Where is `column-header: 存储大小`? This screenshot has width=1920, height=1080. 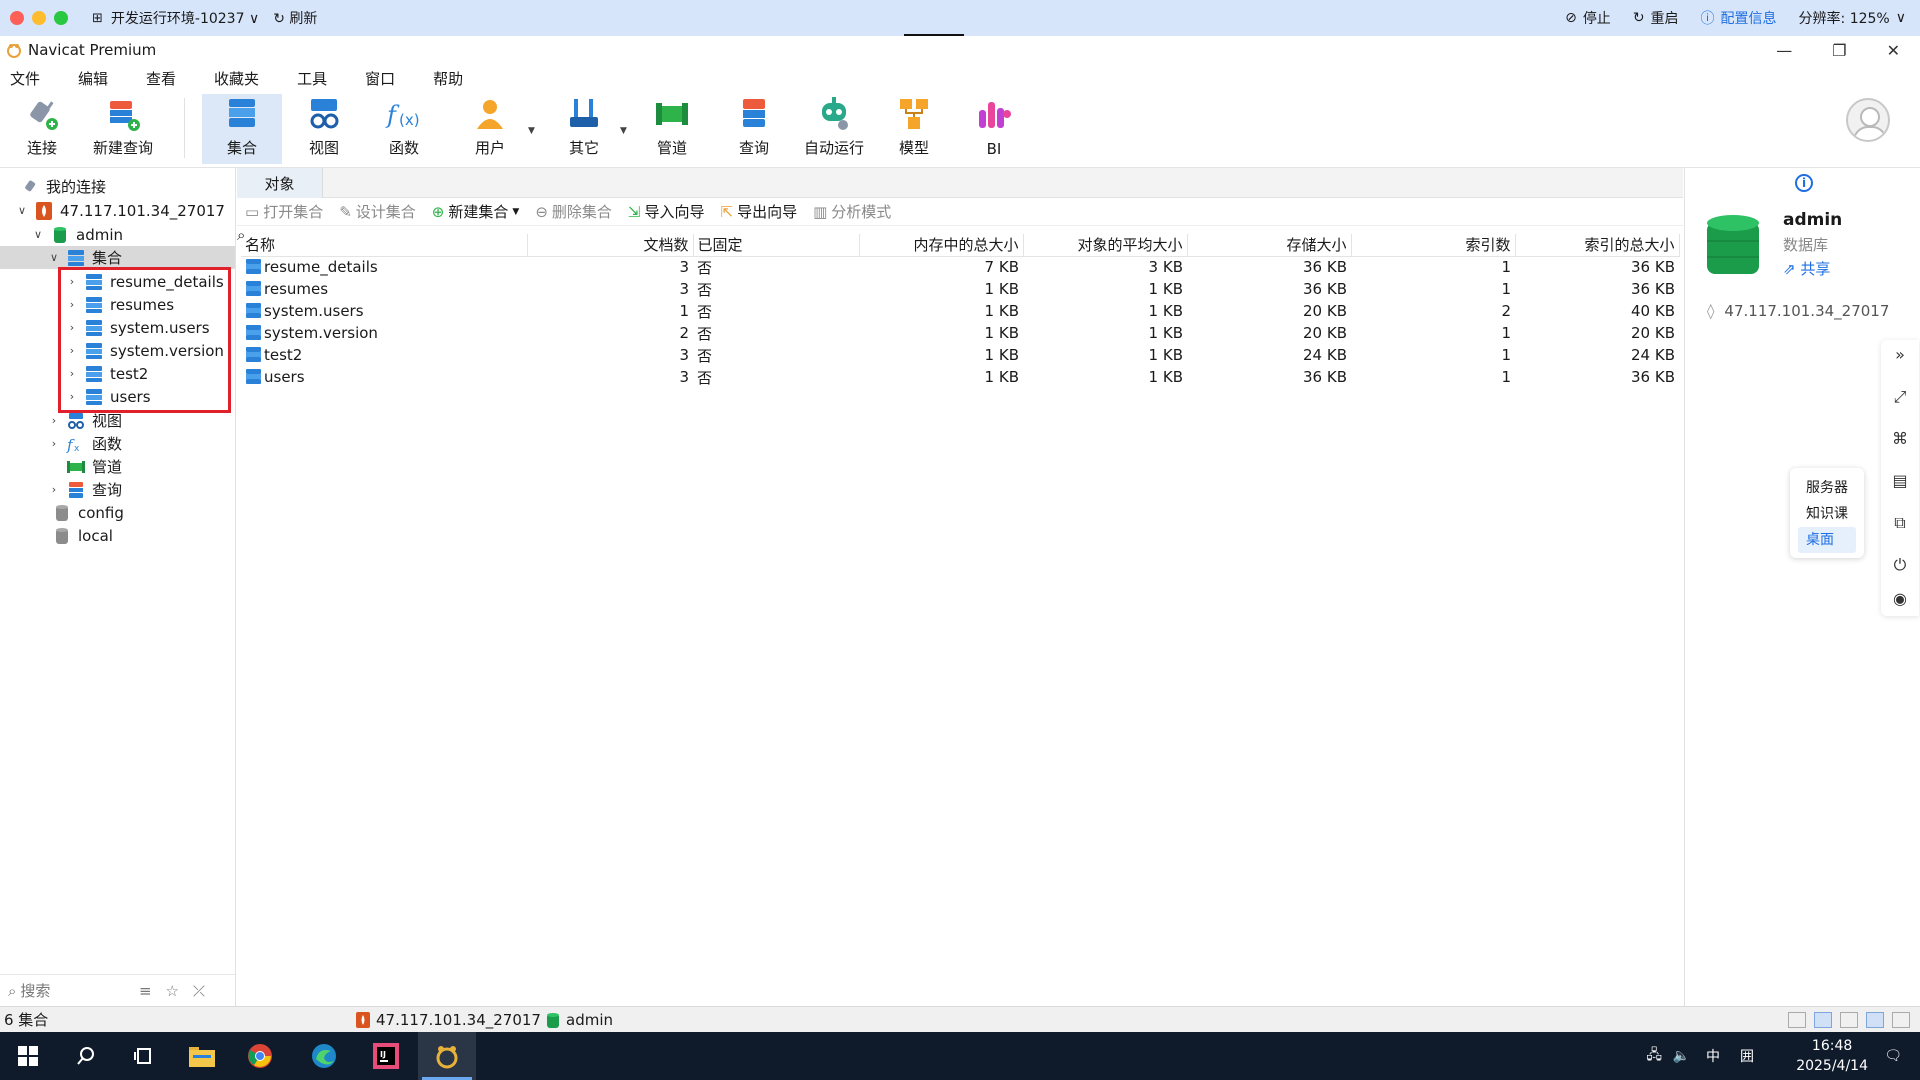 column-header: 存储大小 is located at coordinates (1269, 245).